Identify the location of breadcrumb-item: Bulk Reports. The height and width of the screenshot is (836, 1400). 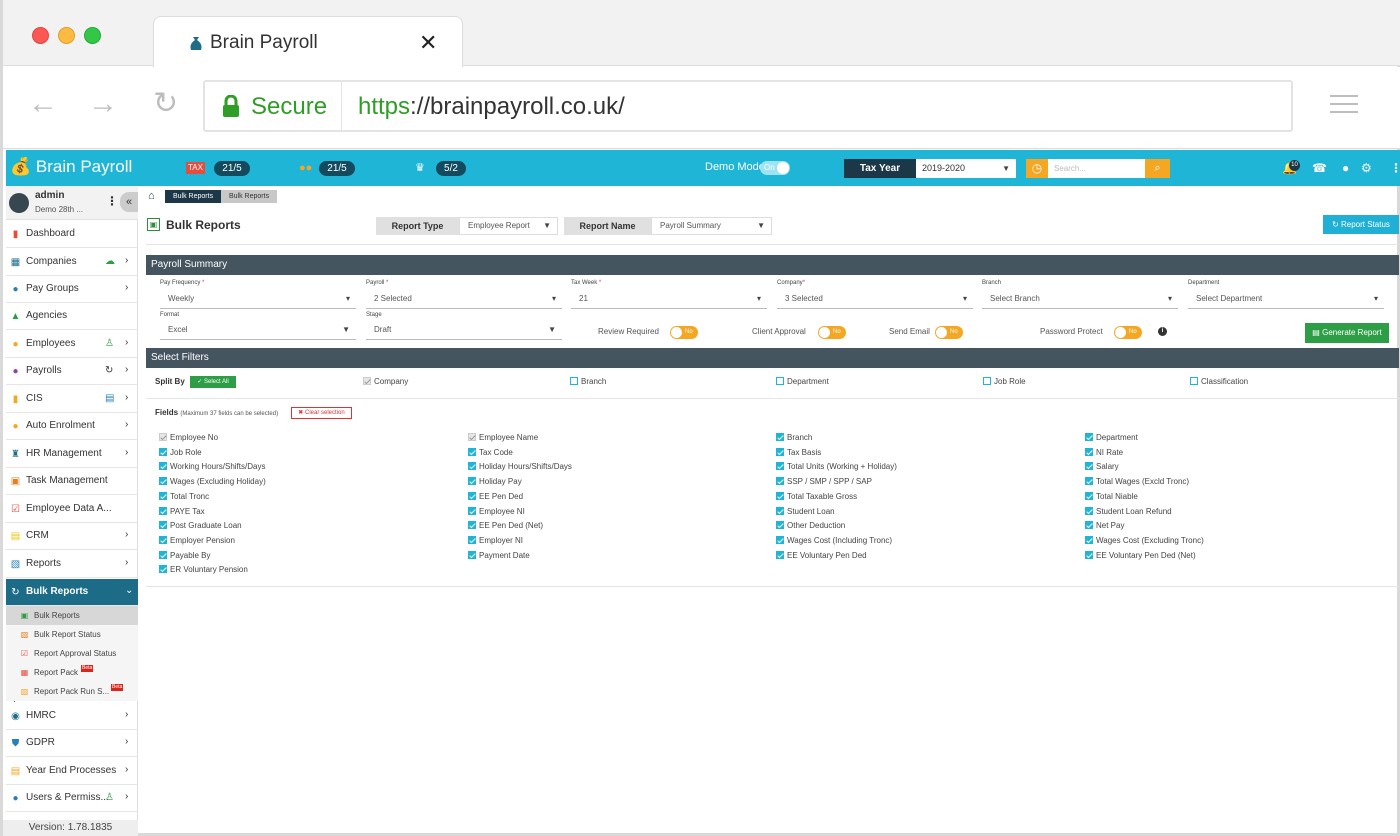
(193, 196).